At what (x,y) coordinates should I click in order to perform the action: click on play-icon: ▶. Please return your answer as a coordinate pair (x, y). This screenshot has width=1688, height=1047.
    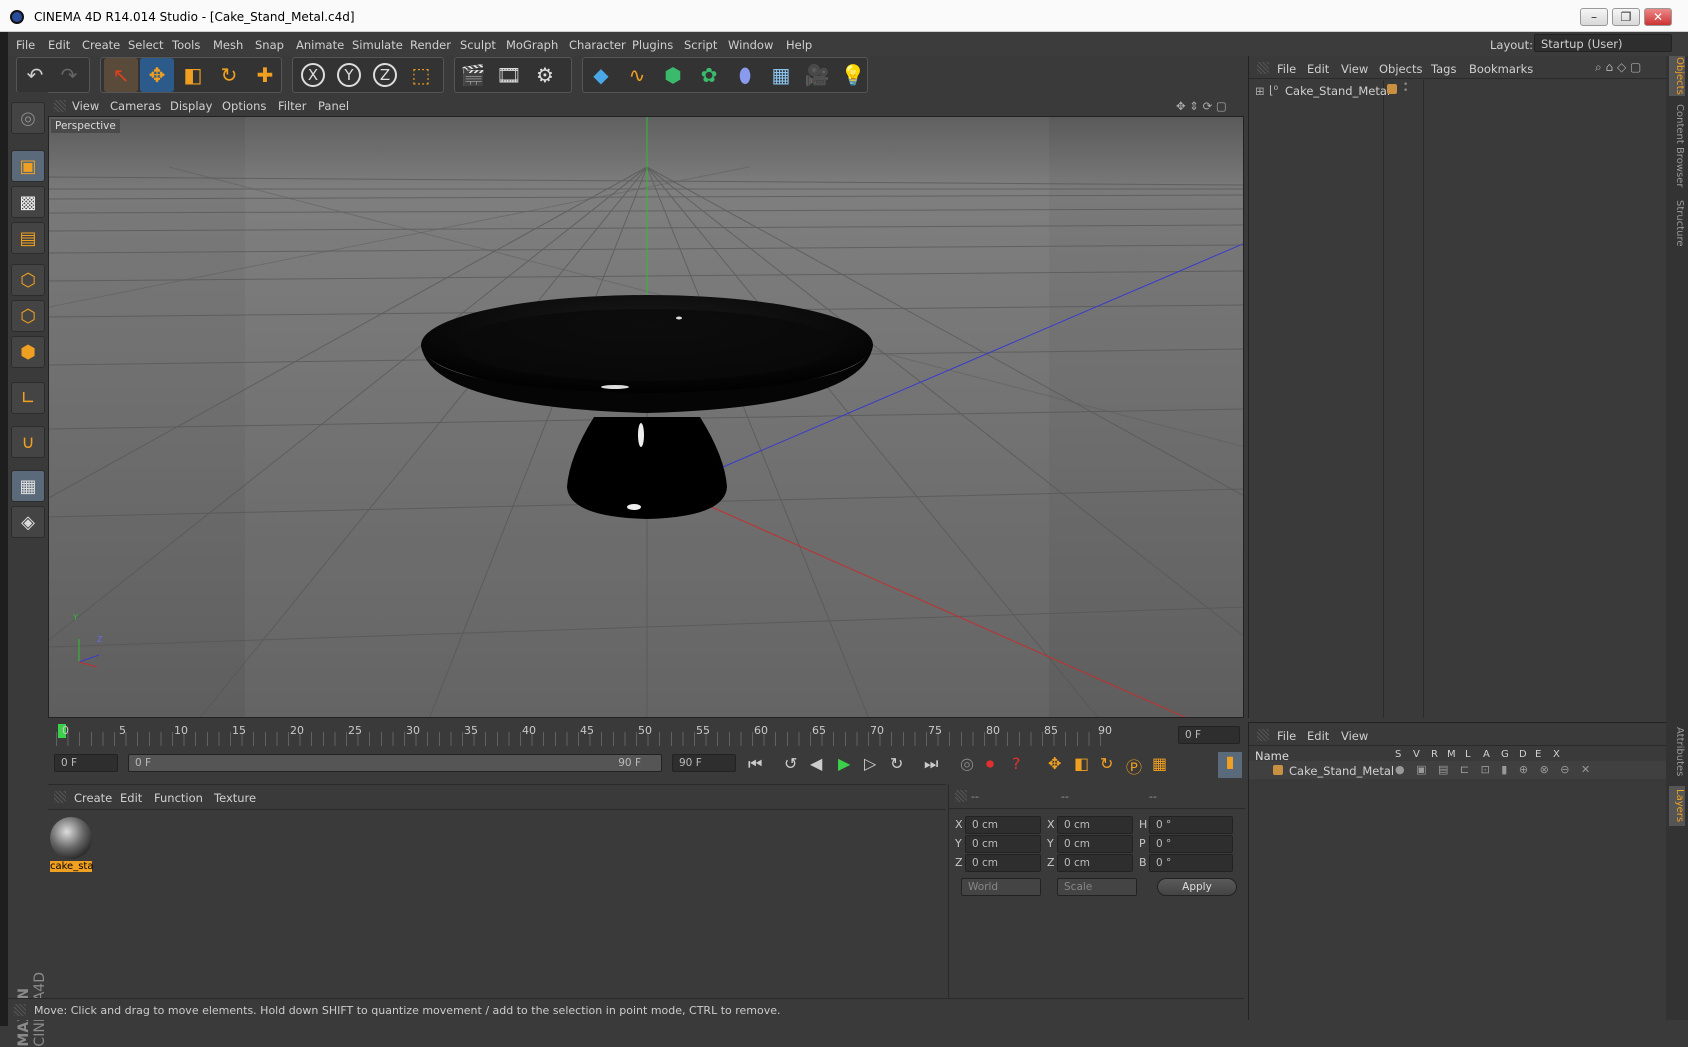
    Looking at the image, I should click on (844, 763).